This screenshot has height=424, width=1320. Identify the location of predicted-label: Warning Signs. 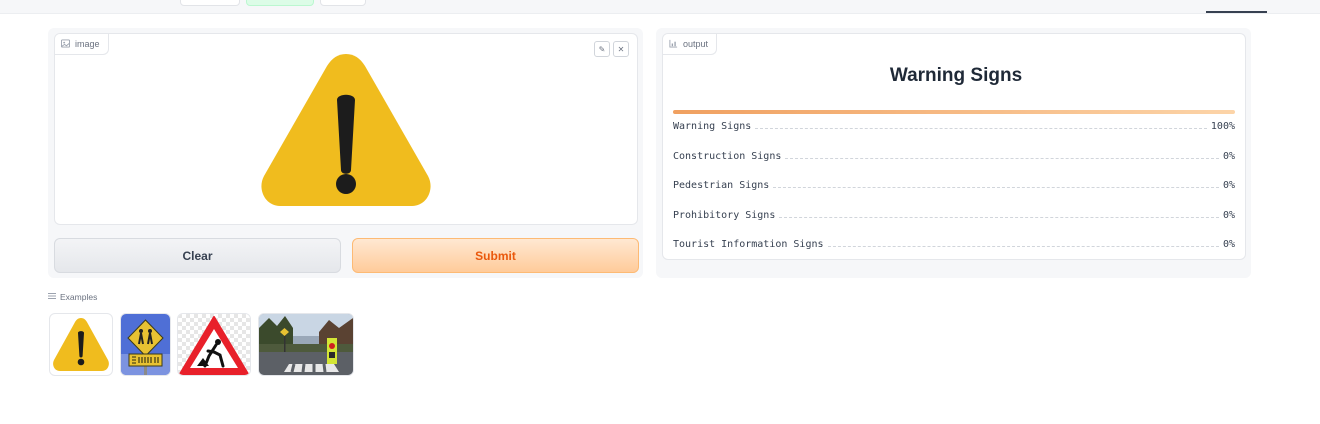
(956, 75).